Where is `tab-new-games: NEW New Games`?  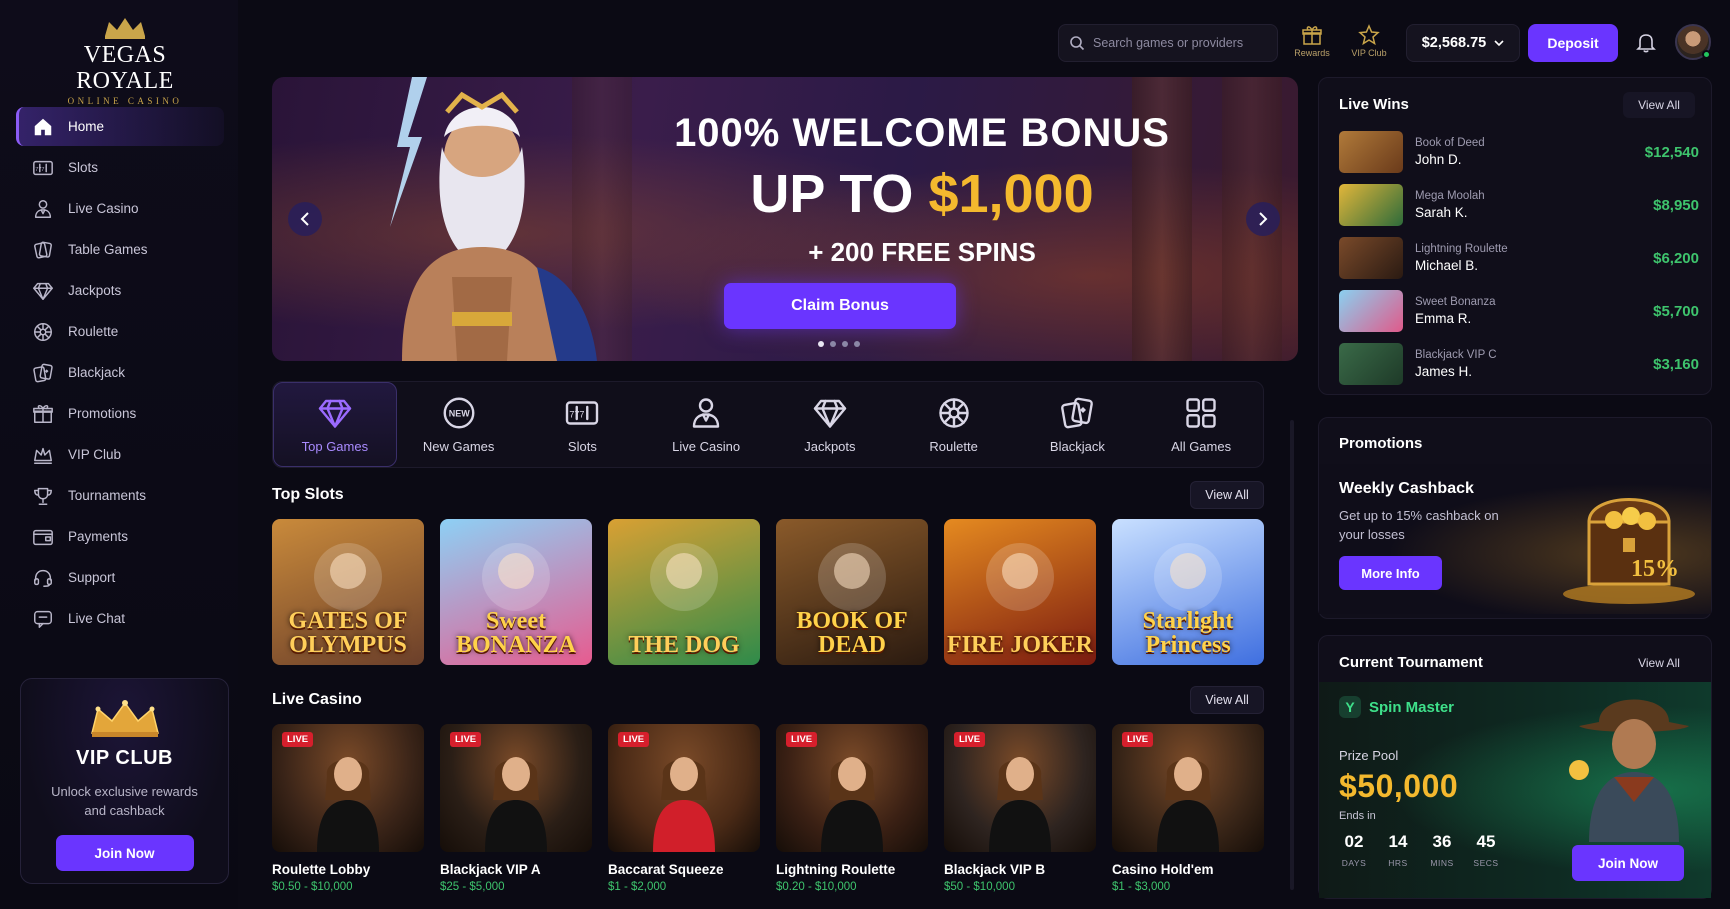
tab-new-games: NEW New Games is located at coordinates (459, 424).